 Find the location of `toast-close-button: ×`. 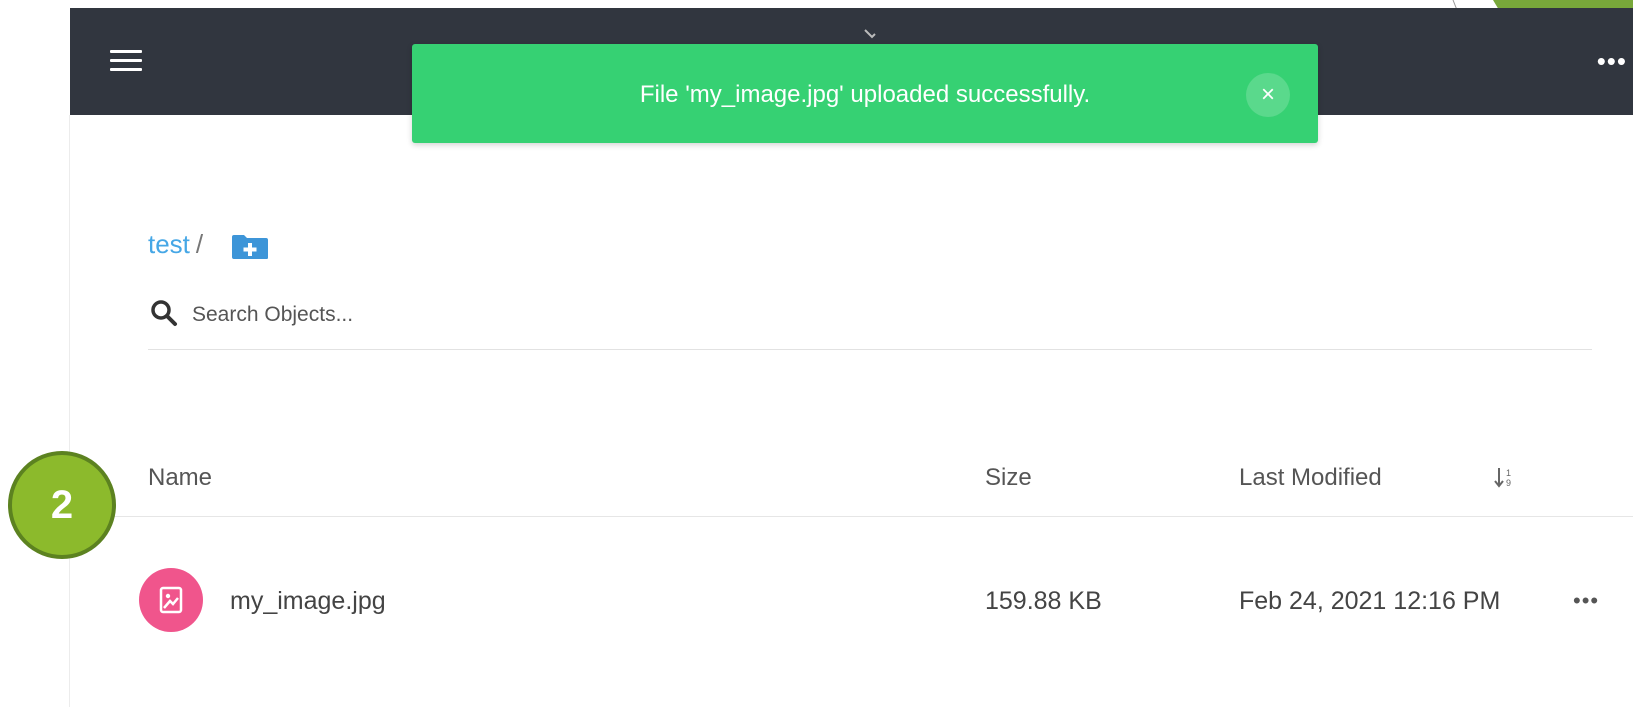

toast-close-button: × is located at coordinates (1268, 95).